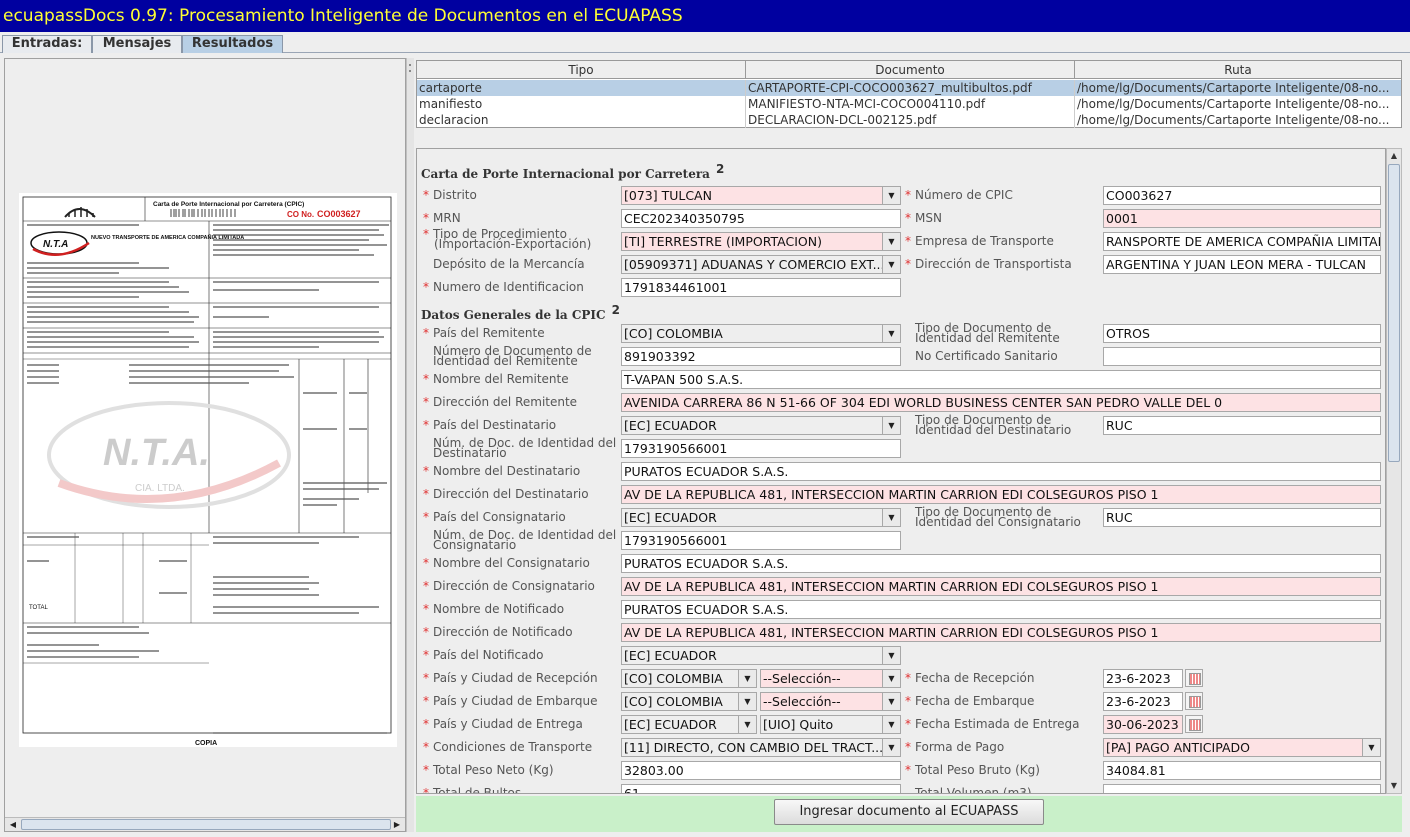 The image size is (1410, 837). Describe the element at coordinates (1394, 156) in the screenshot. I see `scroll-up-icon: ▲` at that location.